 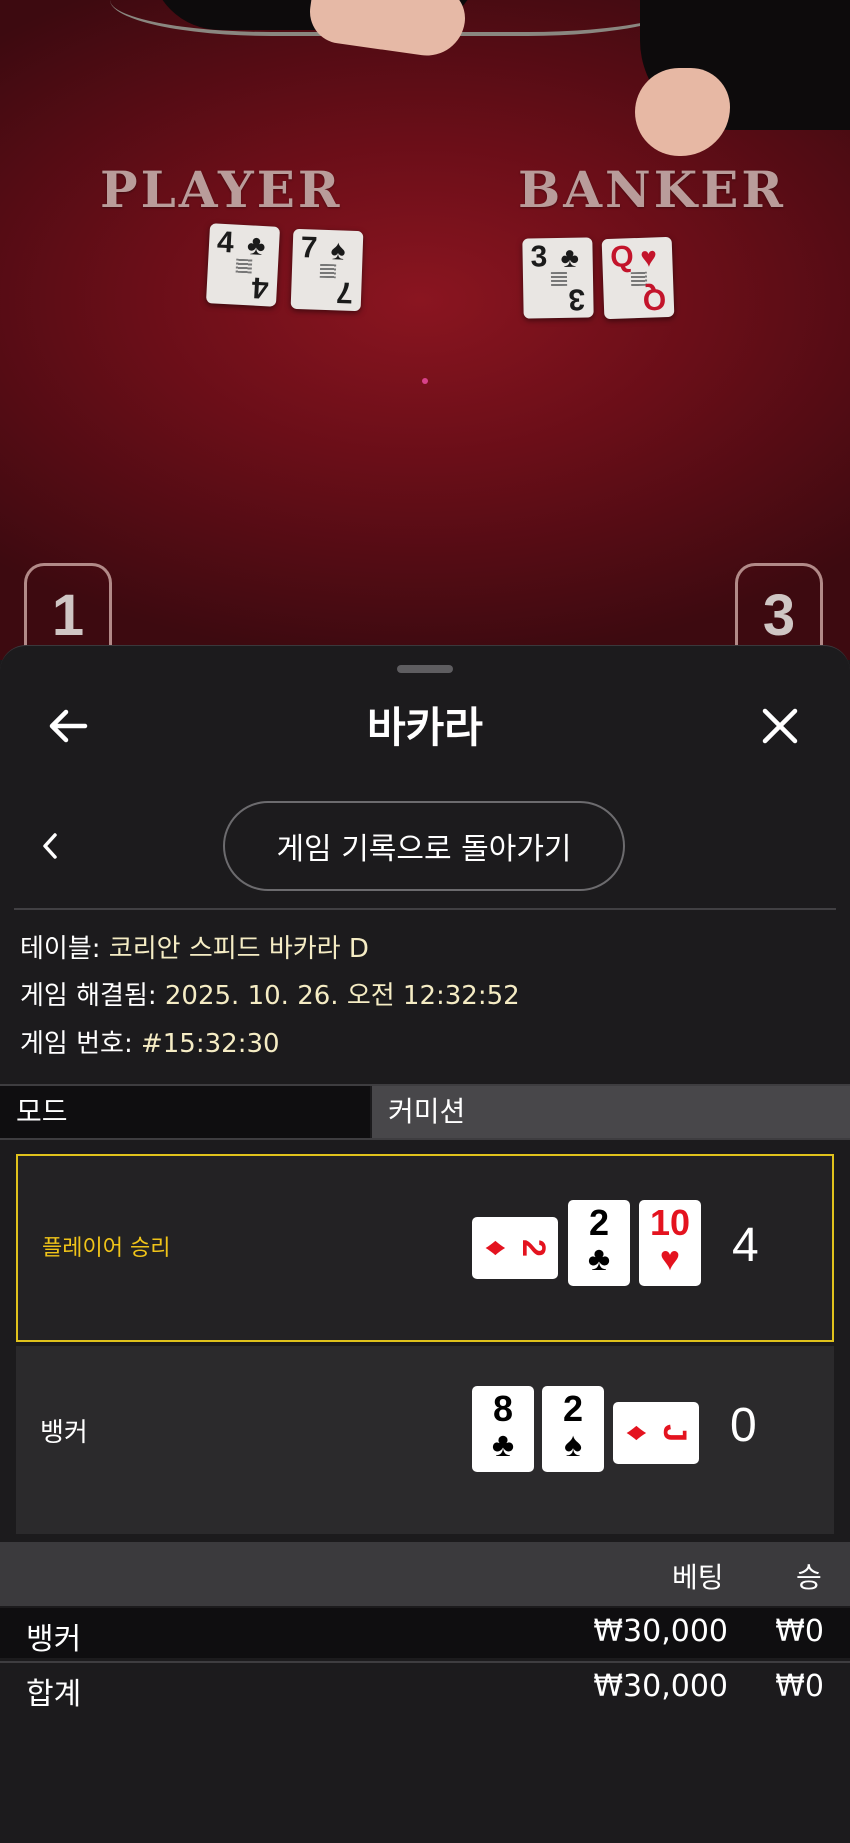 What do you see at coordinates (745, 1245) in the screenshot?
I see `player-score: 4` at bounding box center [745, 1245].